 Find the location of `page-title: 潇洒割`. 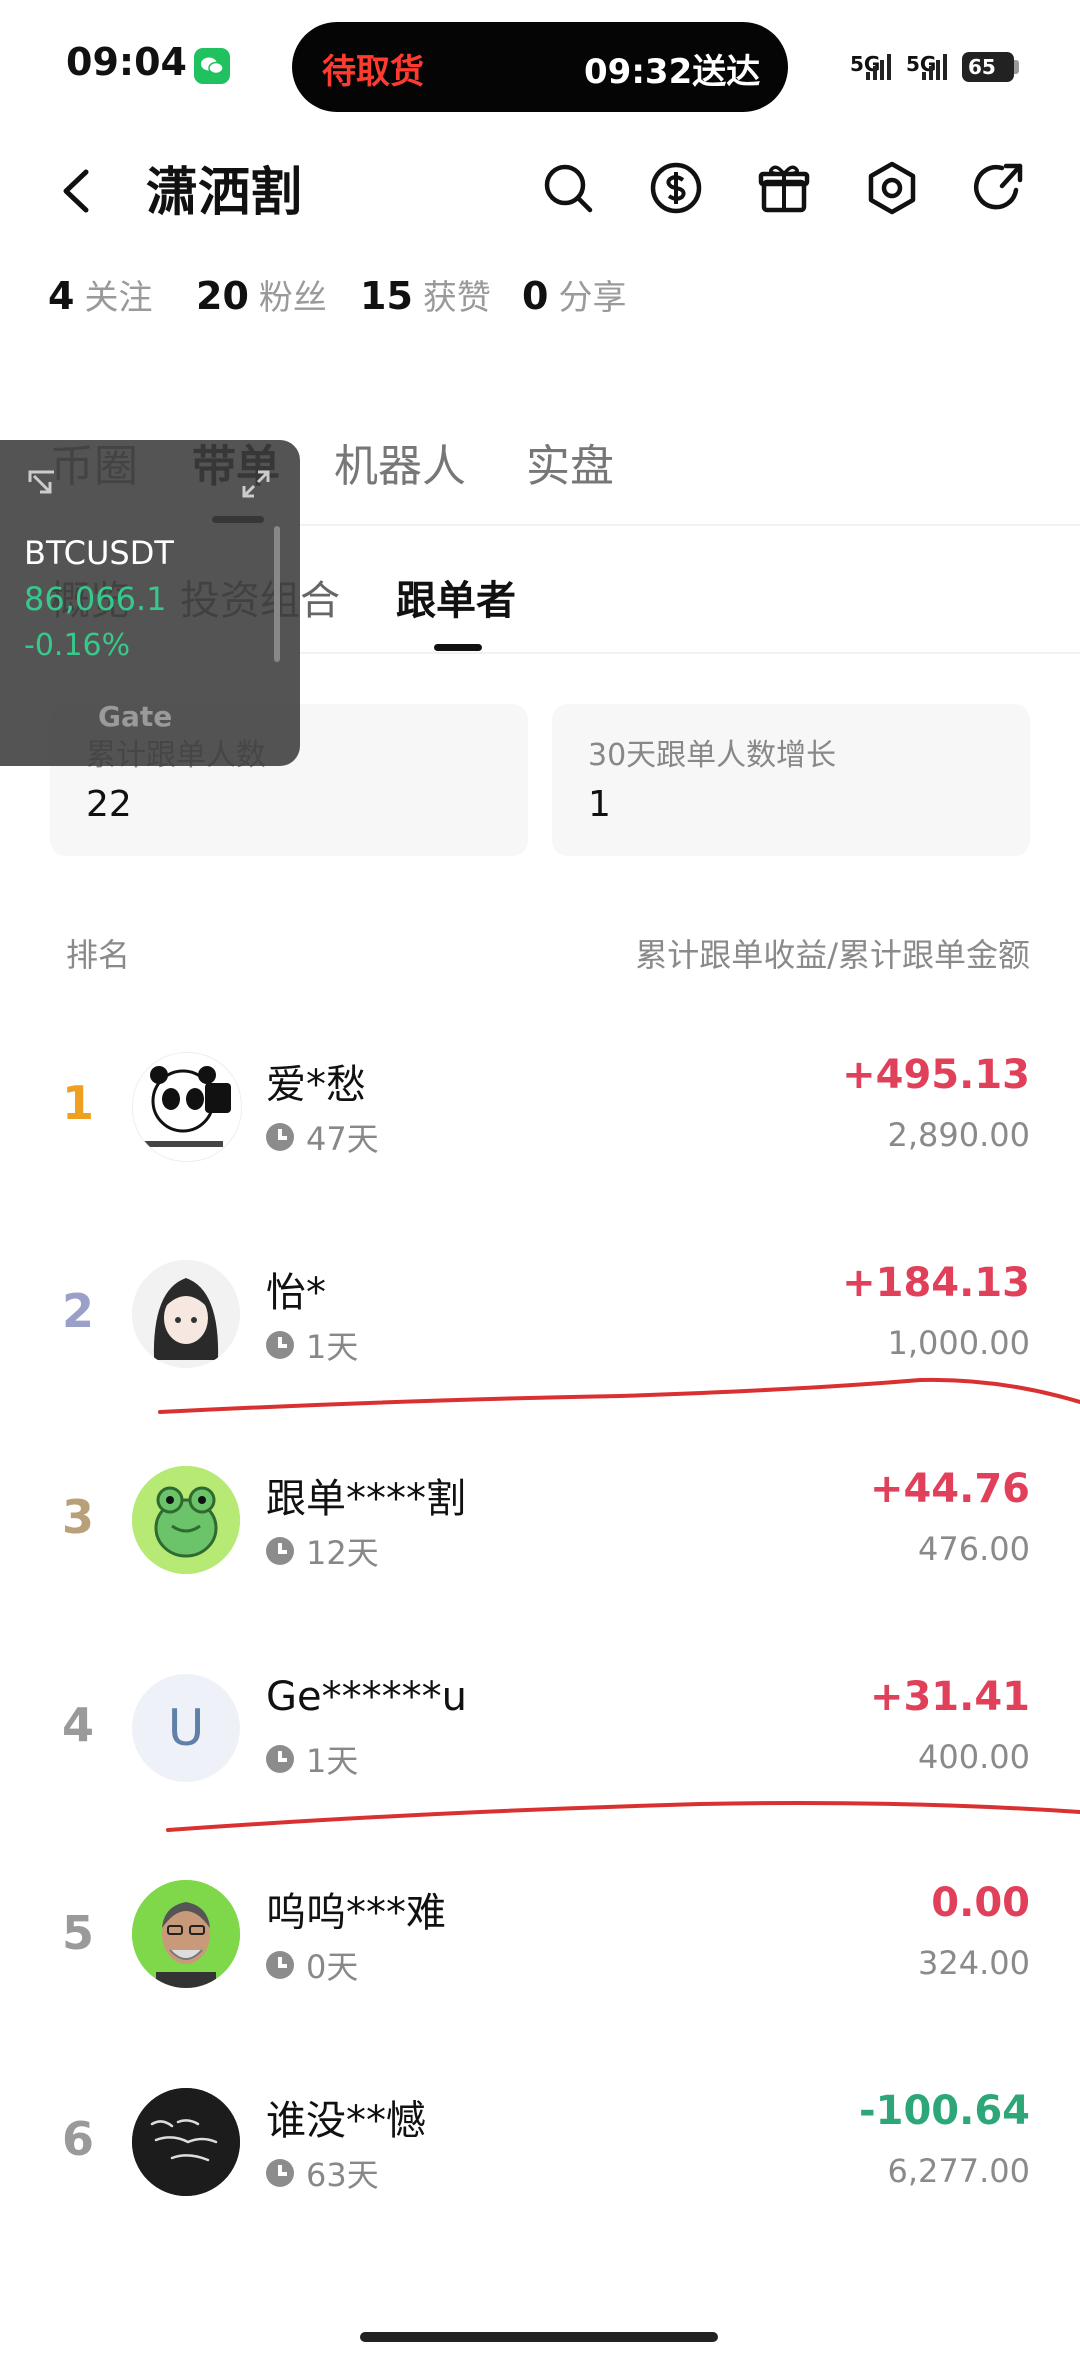

page-title: 潇洒割 is located at coordinates (224, 193).